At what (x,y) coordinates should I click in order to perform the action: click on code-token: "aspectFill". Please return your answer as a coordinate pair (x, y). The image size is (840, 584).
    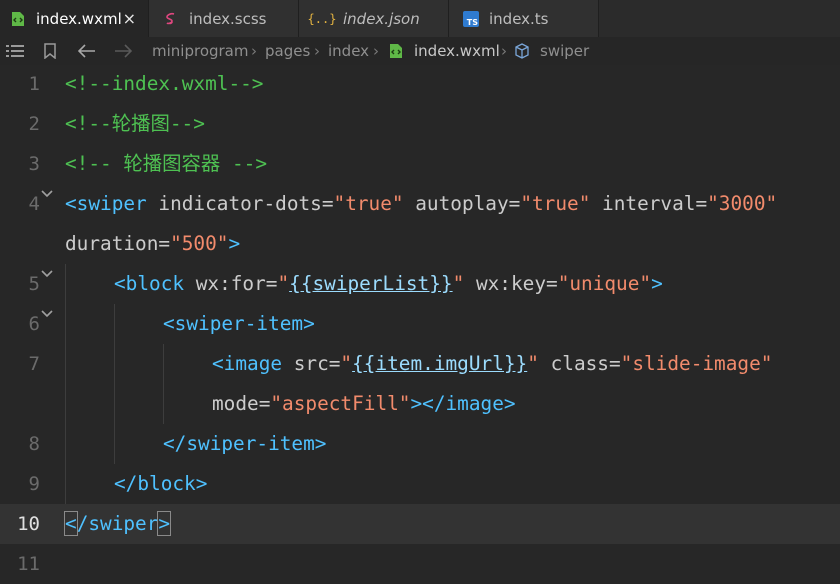
    Looking at the image, I should click on (340, 403).